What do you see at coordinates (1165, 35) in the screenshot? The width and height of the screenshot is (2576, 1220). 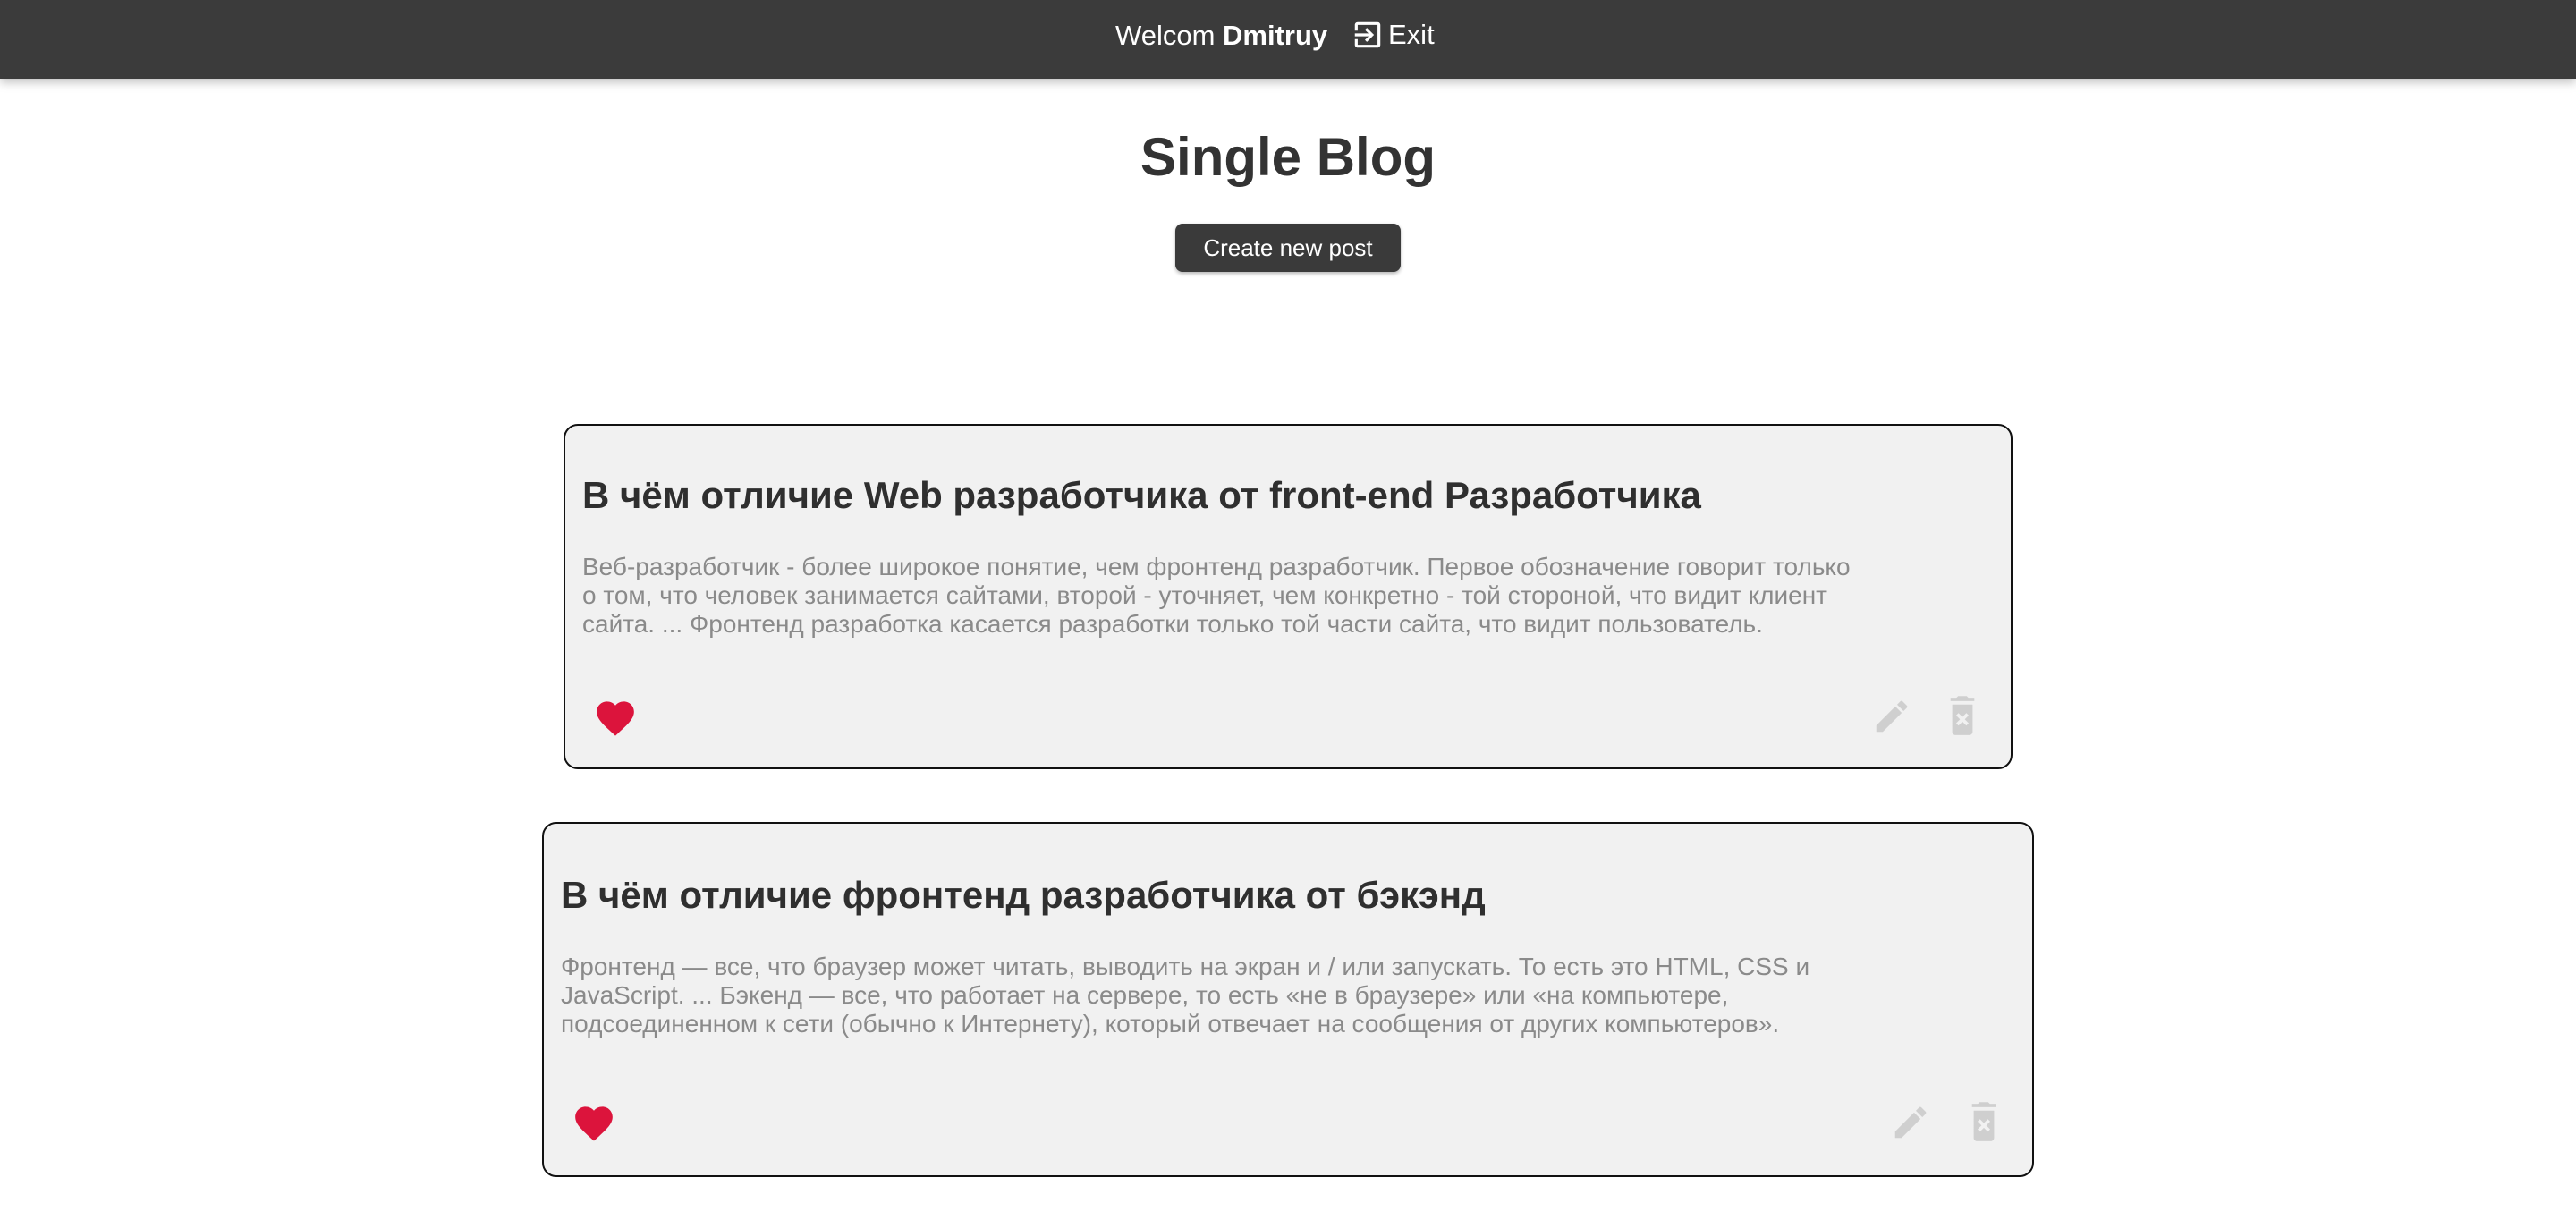 I see `welcome-text: Welcom` at bounding box center [1165, 35].